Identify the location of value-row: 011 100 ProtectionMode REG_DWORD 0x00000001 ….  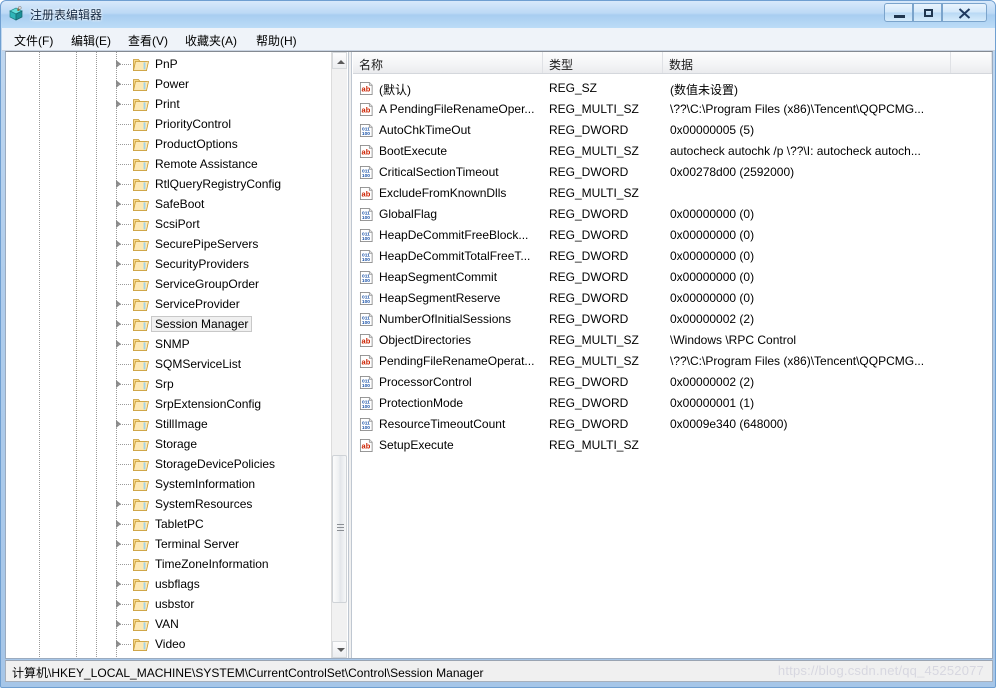
(672, 403).